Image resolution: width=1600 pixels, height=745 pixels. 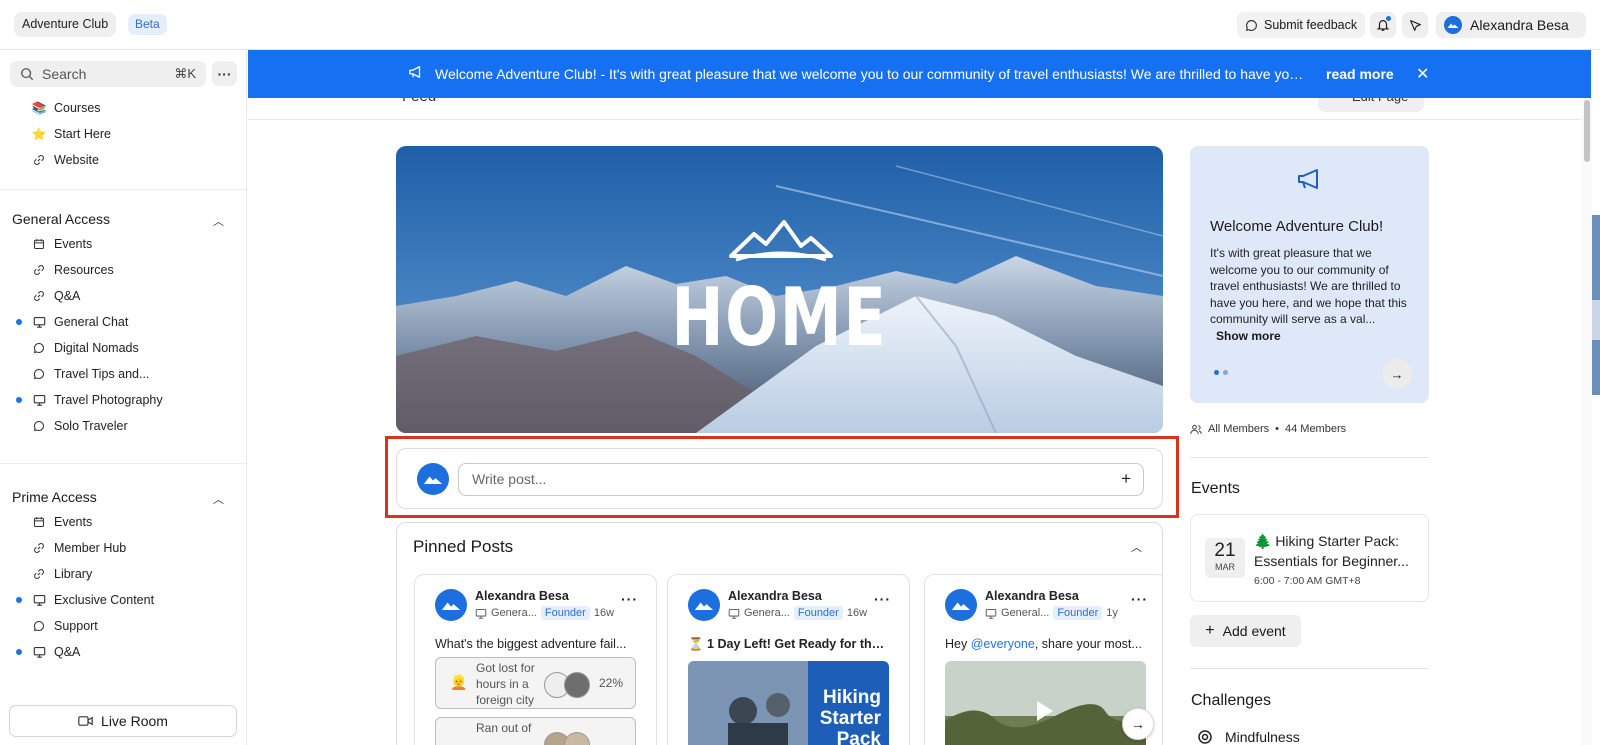 I want to click on sidebar-divider, so click(x=123, y=189).